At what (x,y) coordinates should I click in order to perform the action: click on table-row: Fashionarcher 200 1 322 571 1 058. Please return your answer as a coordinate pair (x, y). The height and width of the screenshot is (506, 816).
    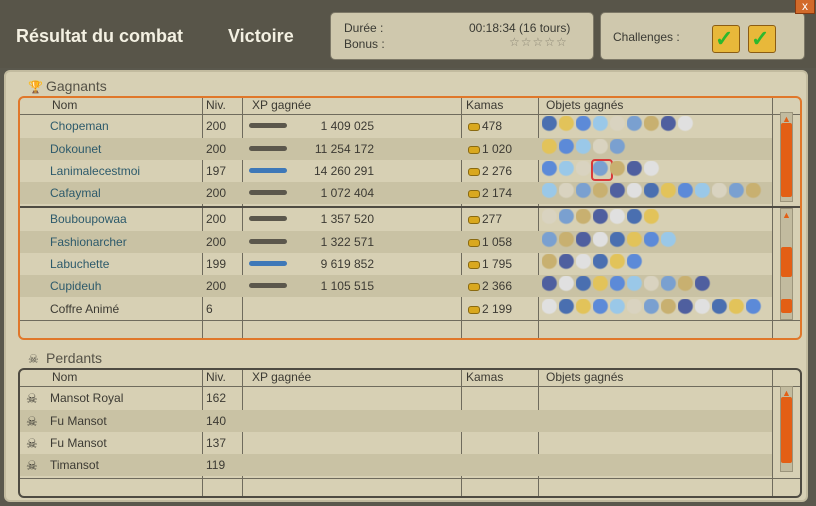
    Looking at the image, I should click on (396, 242).